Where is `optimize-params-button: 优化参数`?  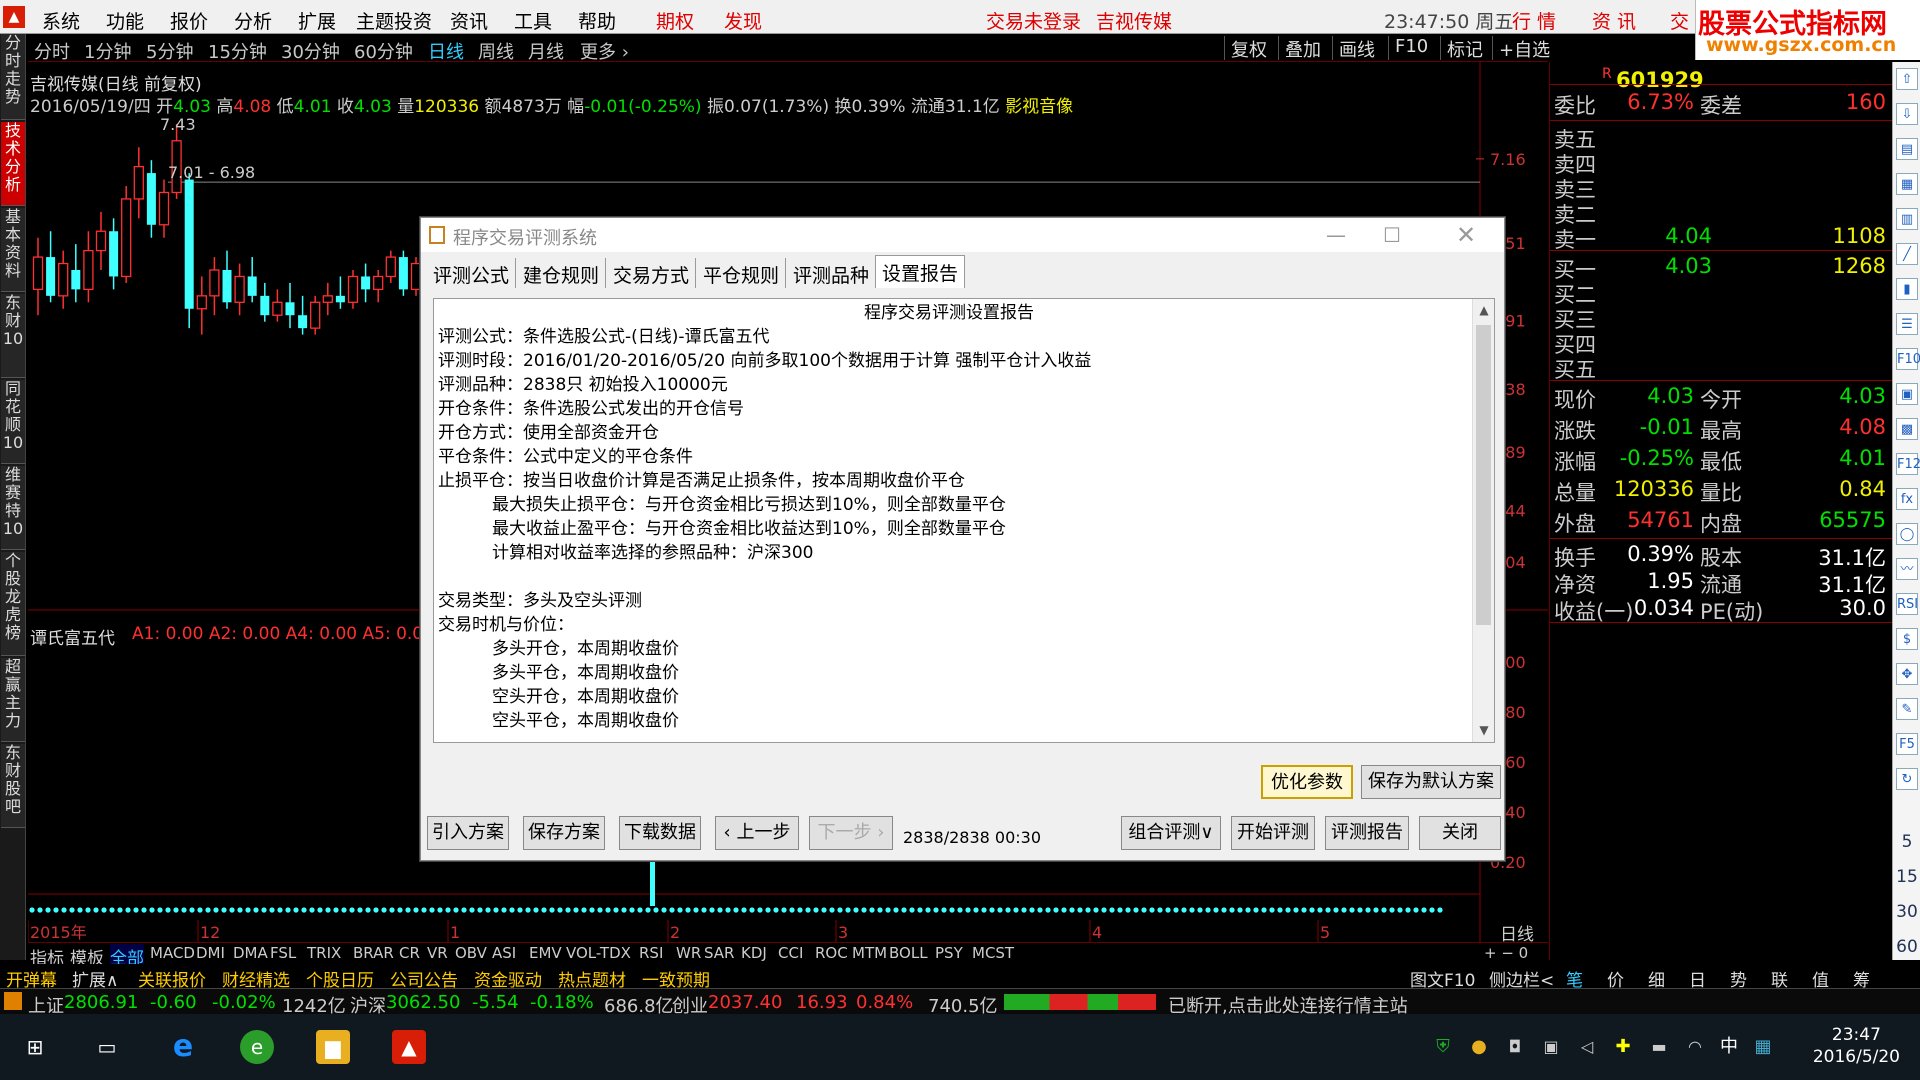
optimize-params-button: 优化参数 is located at coordinates (1307, 782).